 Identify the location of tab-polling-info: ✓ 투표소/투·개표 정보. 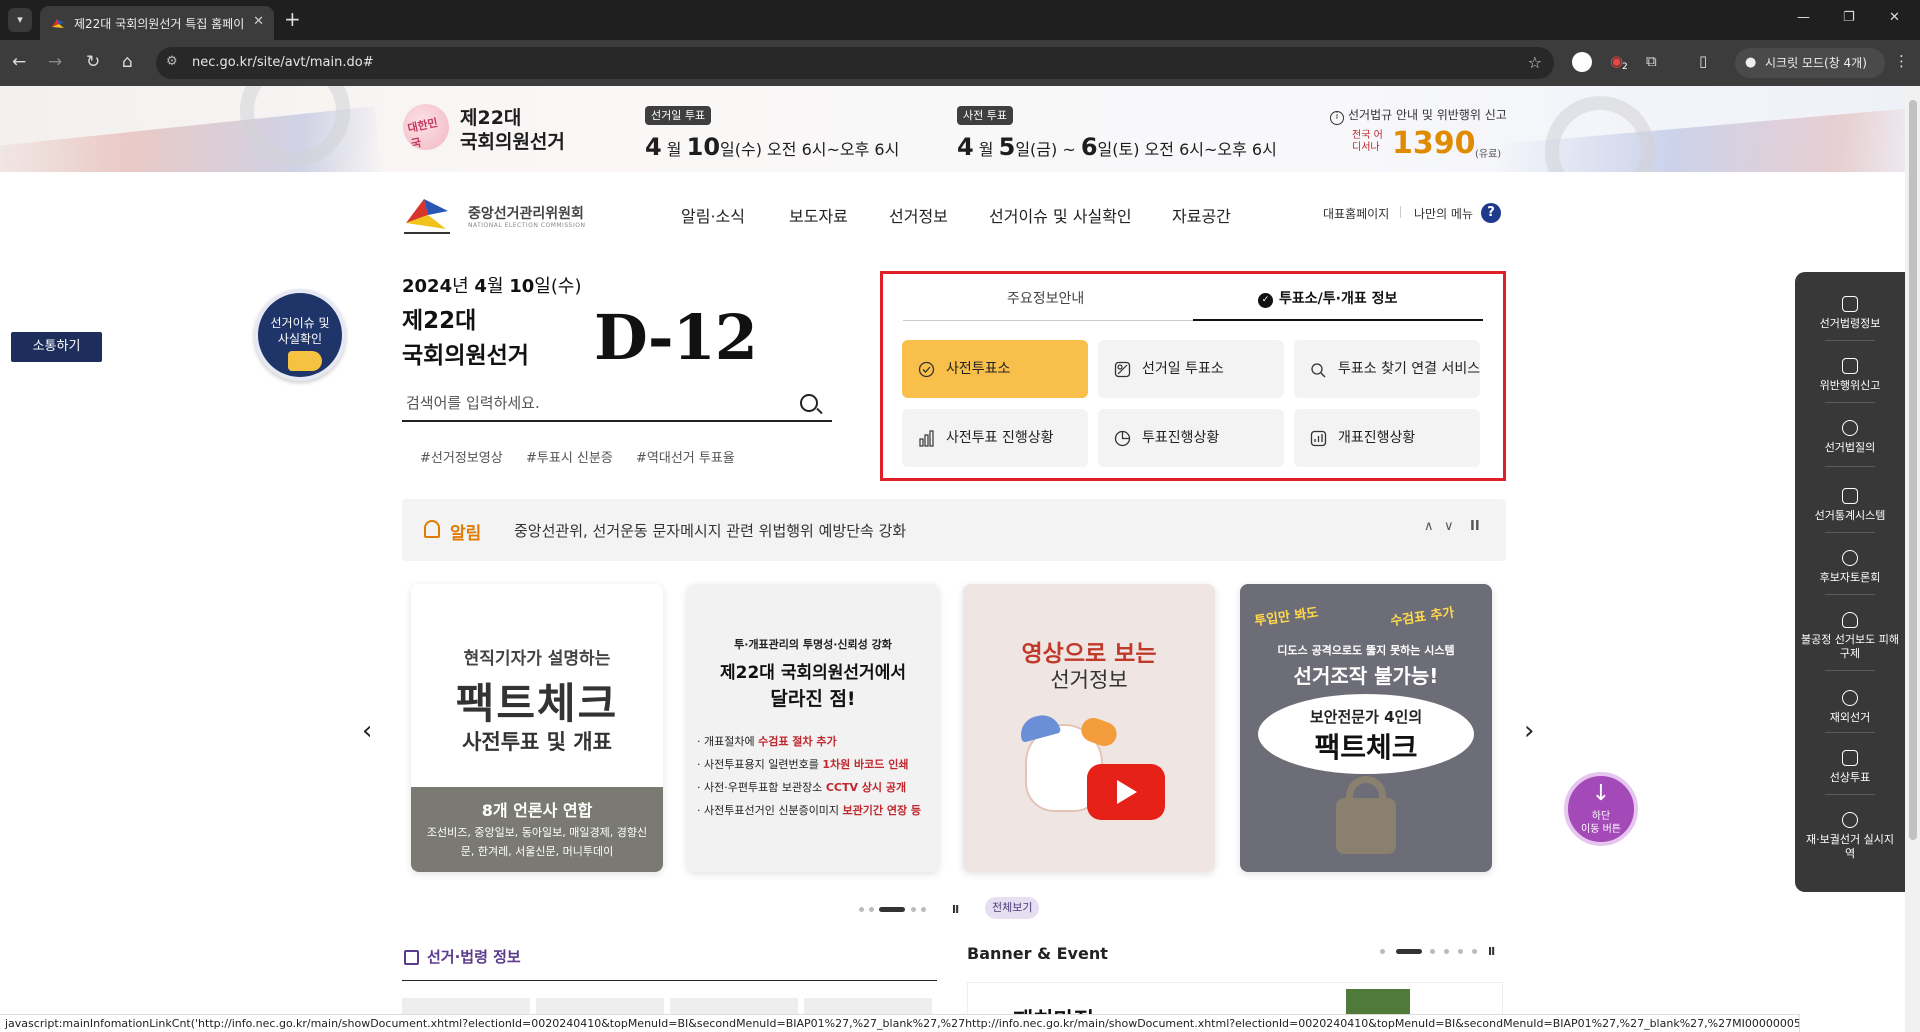
(1327, 298).